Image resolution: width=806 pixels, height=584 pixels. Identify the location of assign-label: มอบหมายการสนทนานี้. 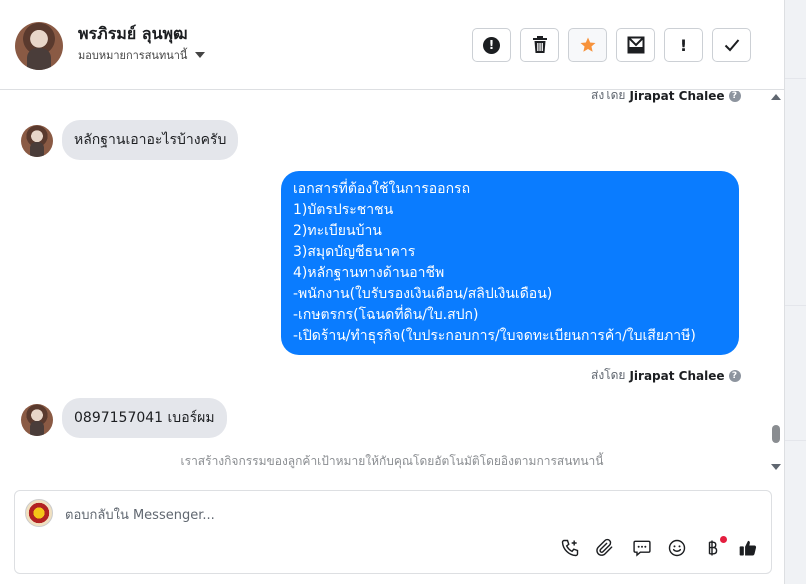
(133, 55).